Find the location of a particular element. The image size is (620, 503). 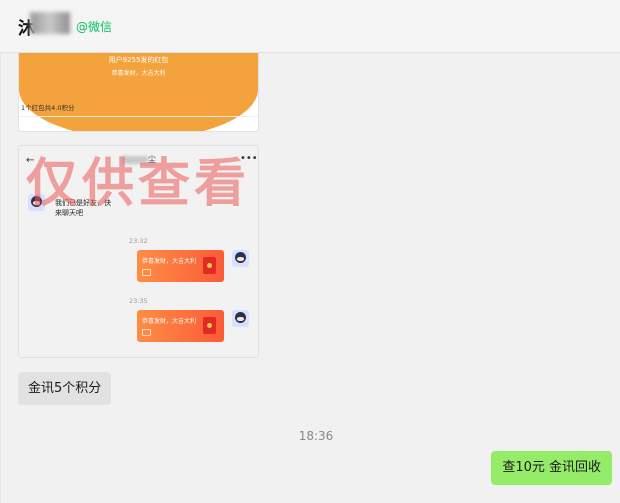

wechat-tag-label: @微信 is located at coordinates (94, 27).